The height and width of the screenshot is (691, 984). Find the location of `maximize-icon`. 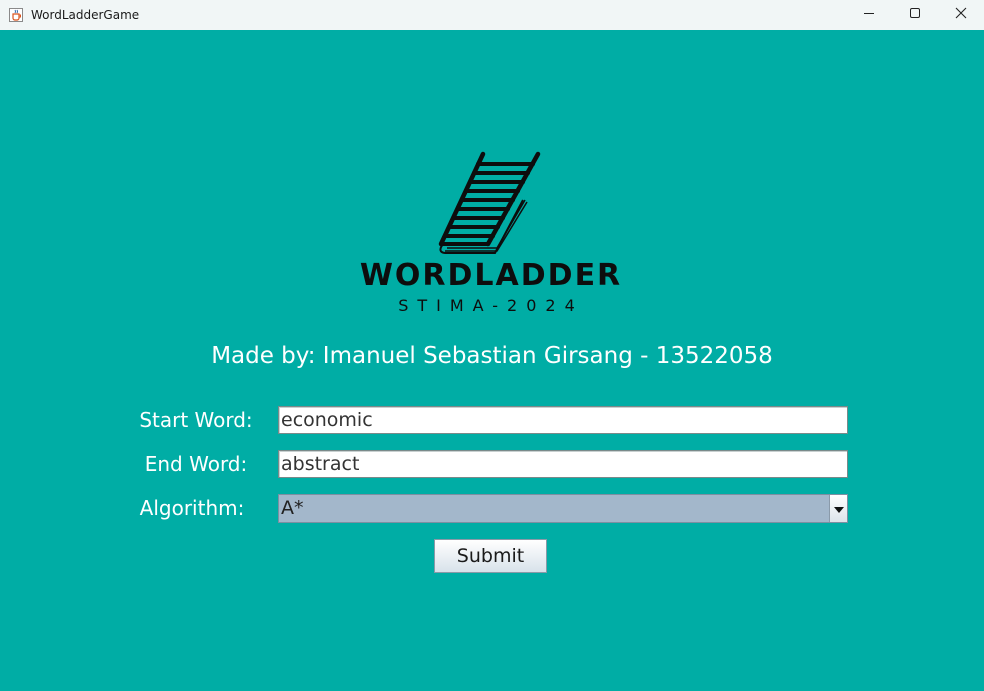

maximize-icon is located at coordinates (915, 15).